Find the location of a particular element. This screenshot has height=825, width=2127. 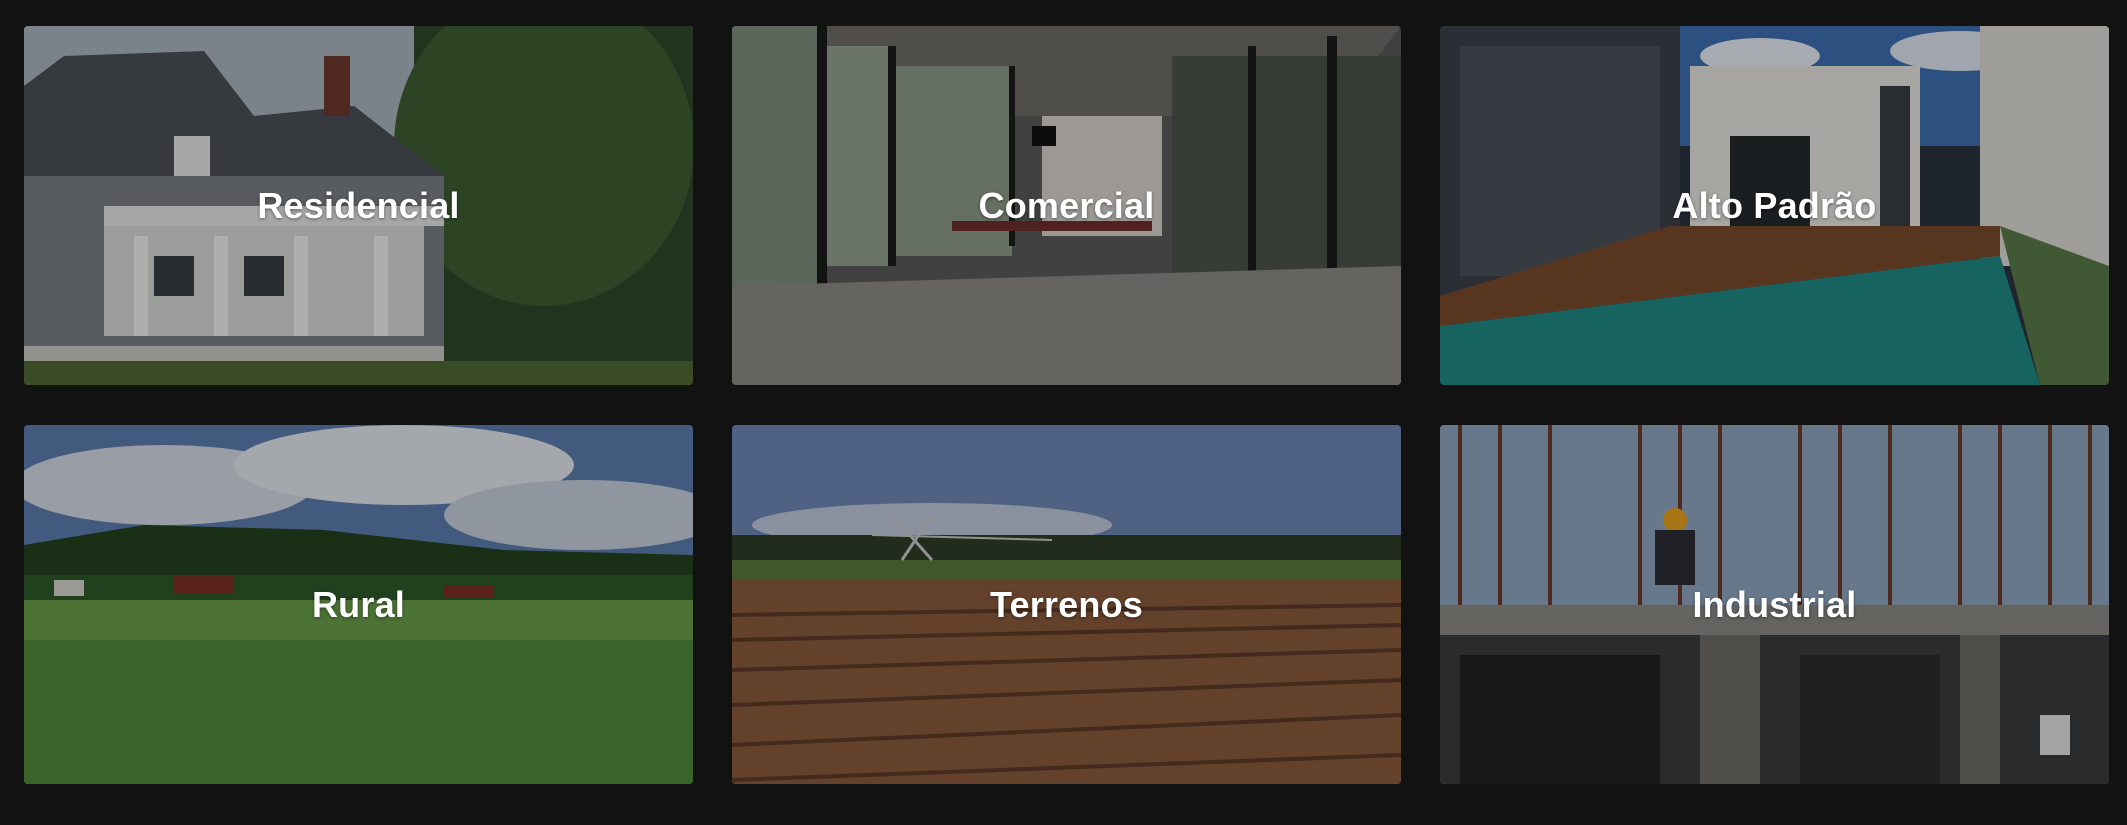

category-card-alto-padrao: Alto Padrão is located at coordinates (1774, 205).